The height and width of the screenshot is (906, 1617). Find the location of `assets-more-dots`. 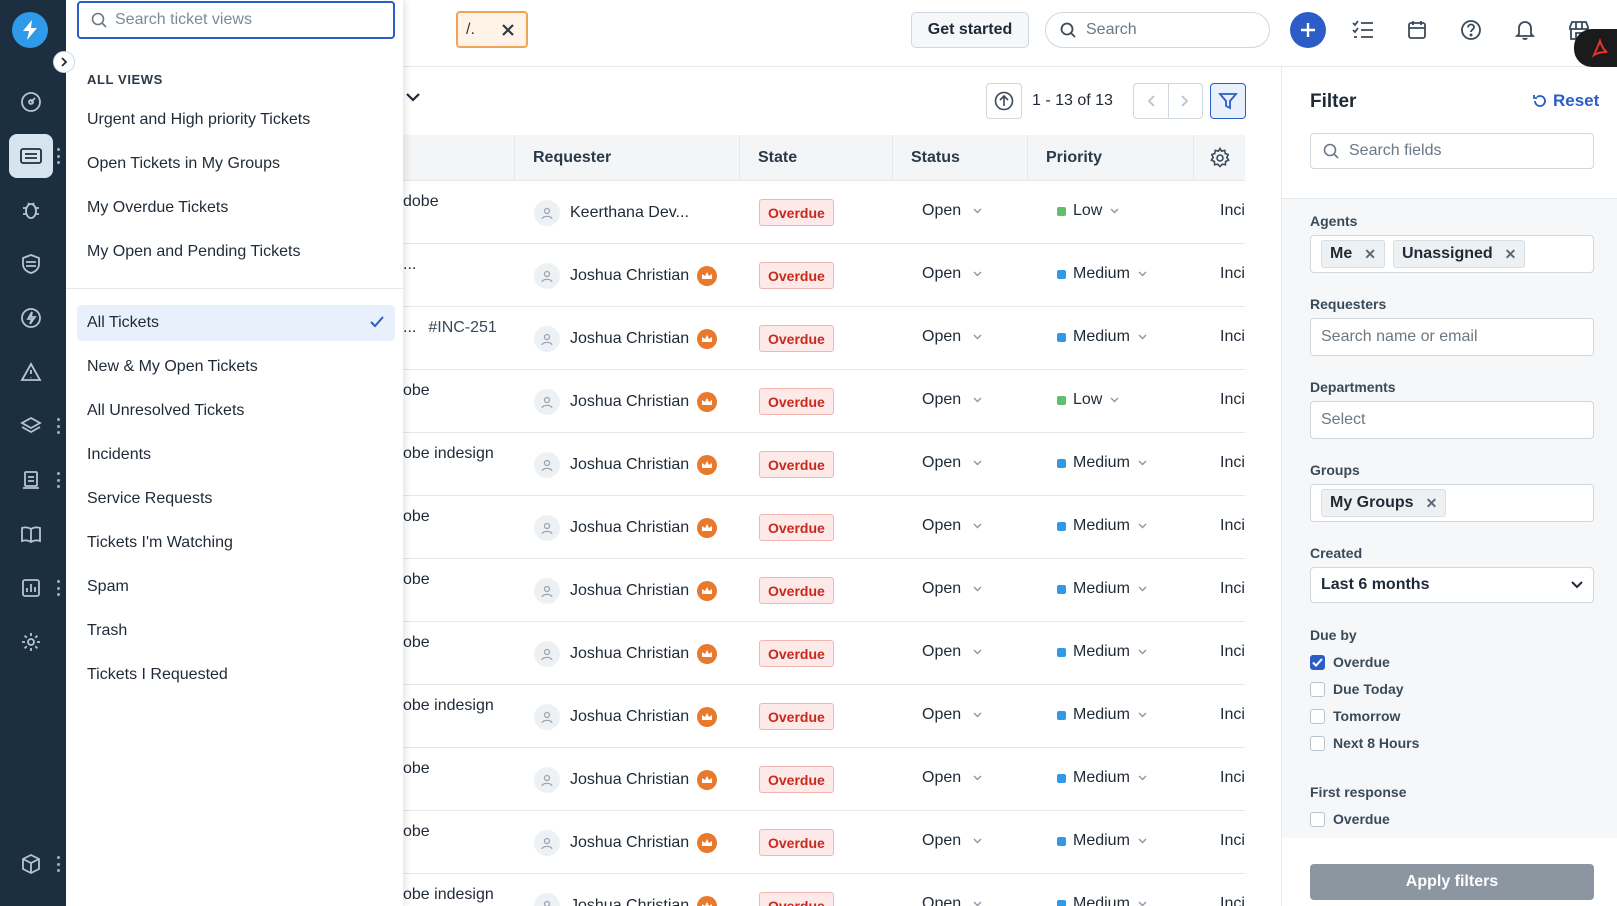

assets-more-dots is located at coordinates (58, 426).